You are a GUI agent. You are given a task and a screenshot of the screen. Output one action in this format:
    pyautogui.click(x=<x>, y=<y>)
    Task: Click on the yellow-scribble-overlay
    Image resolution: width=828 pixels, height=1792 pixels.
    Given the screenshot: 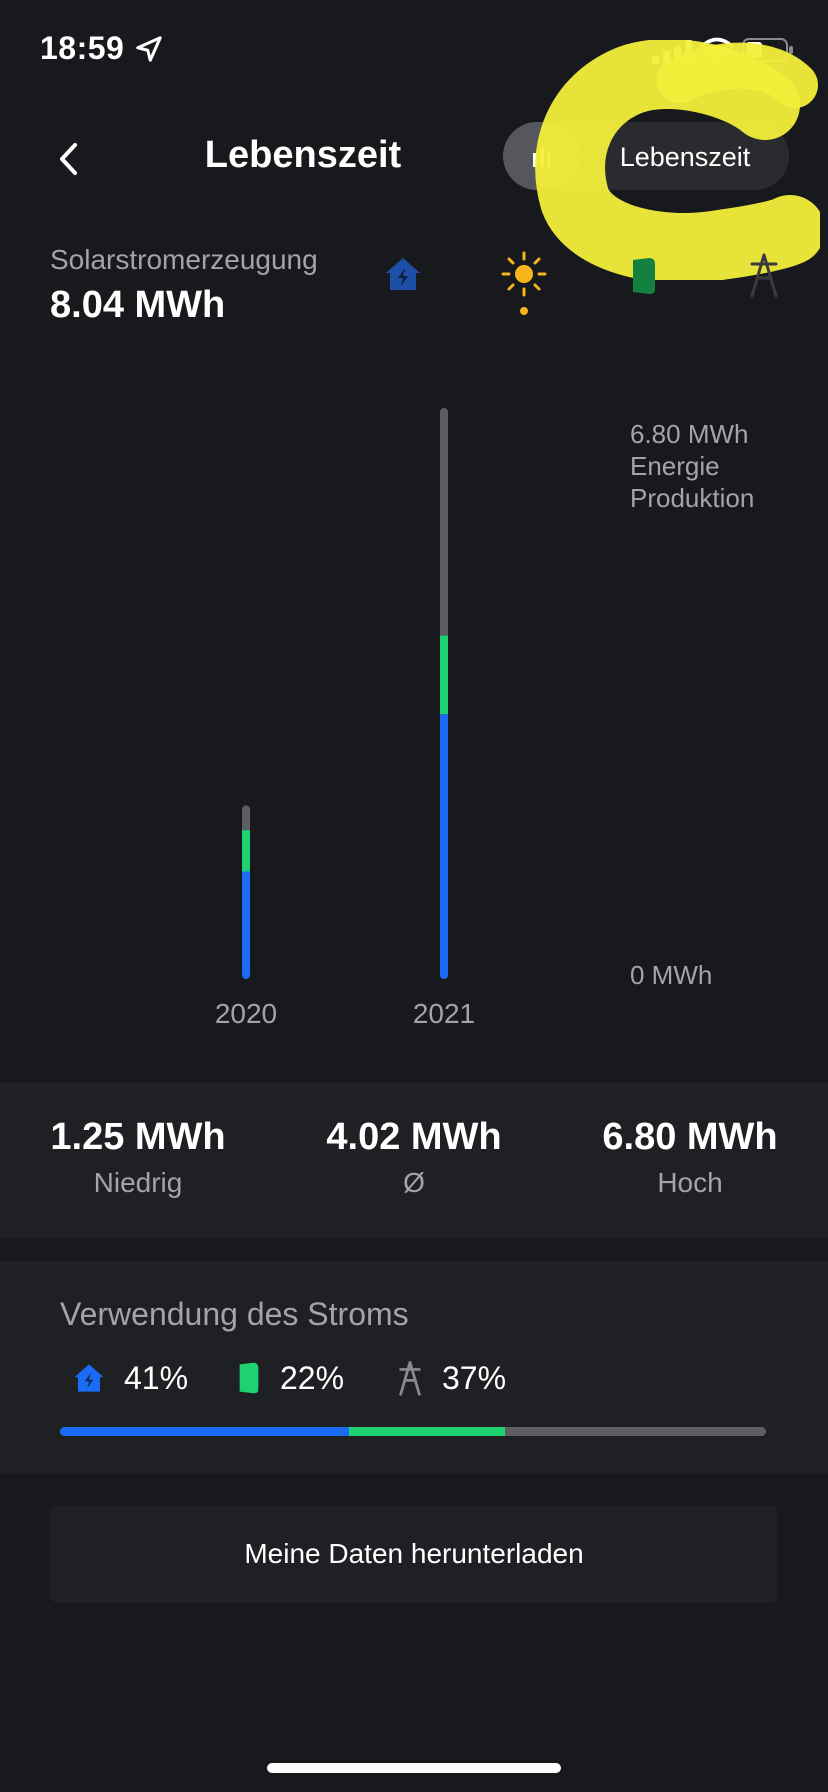 What is the action you would take?
    pyautogui.click(x=677, y=160)
    